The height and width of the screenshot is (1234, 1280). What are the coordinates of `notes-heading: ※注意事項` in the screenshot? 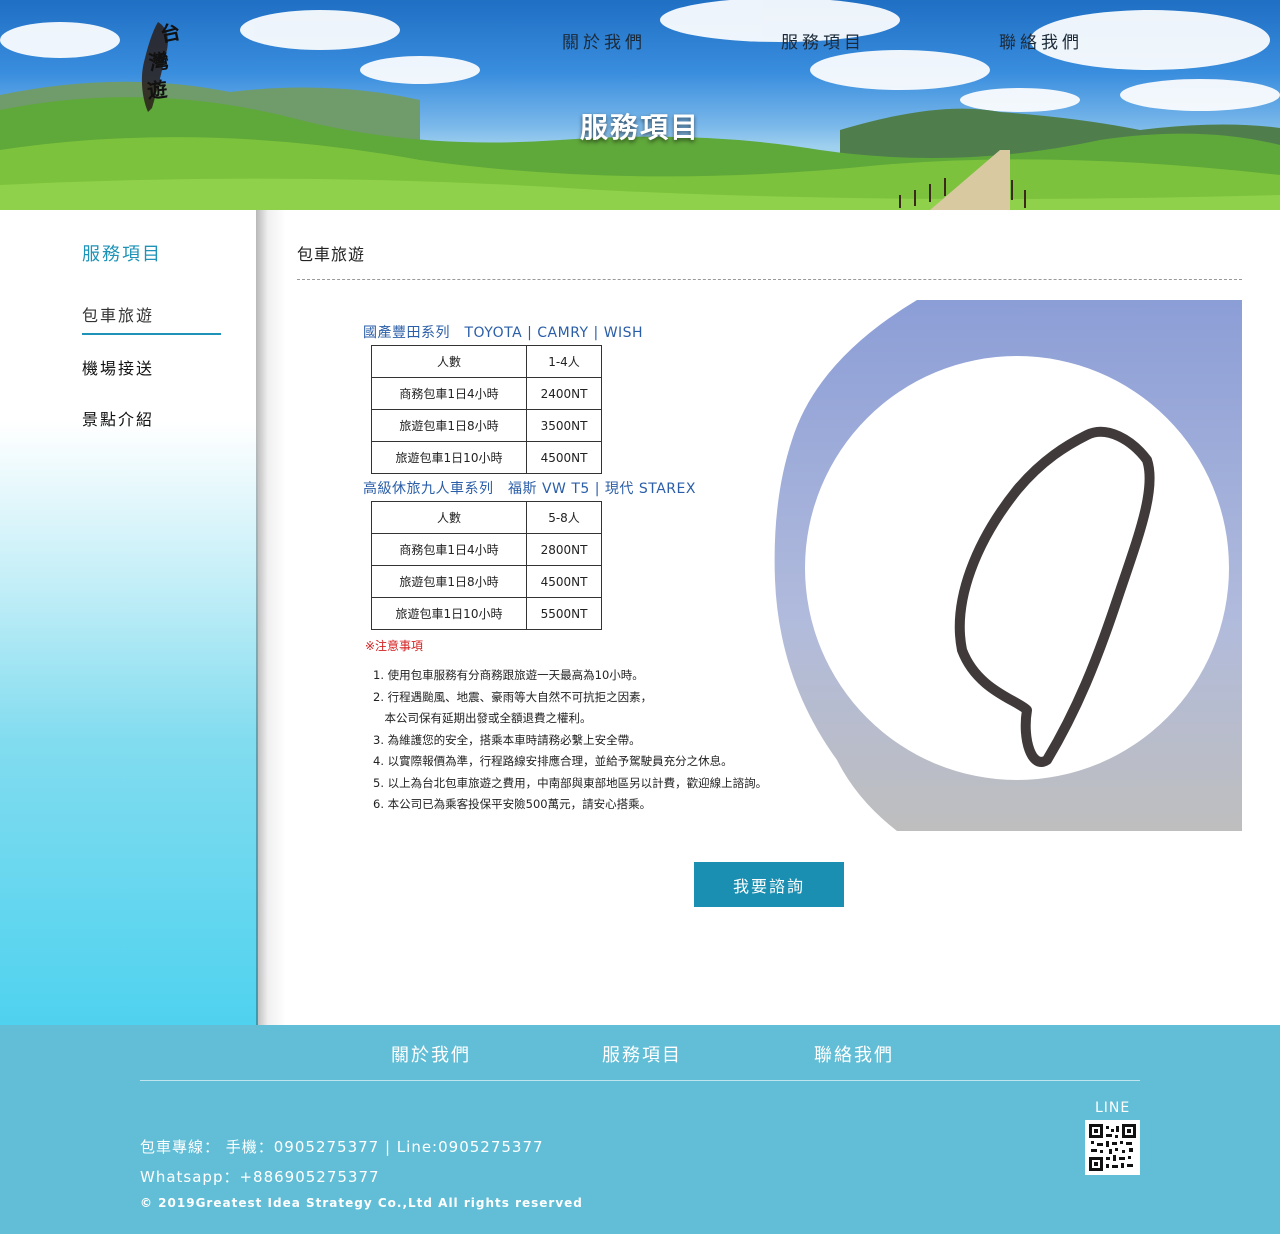 It's located at (394, 646).